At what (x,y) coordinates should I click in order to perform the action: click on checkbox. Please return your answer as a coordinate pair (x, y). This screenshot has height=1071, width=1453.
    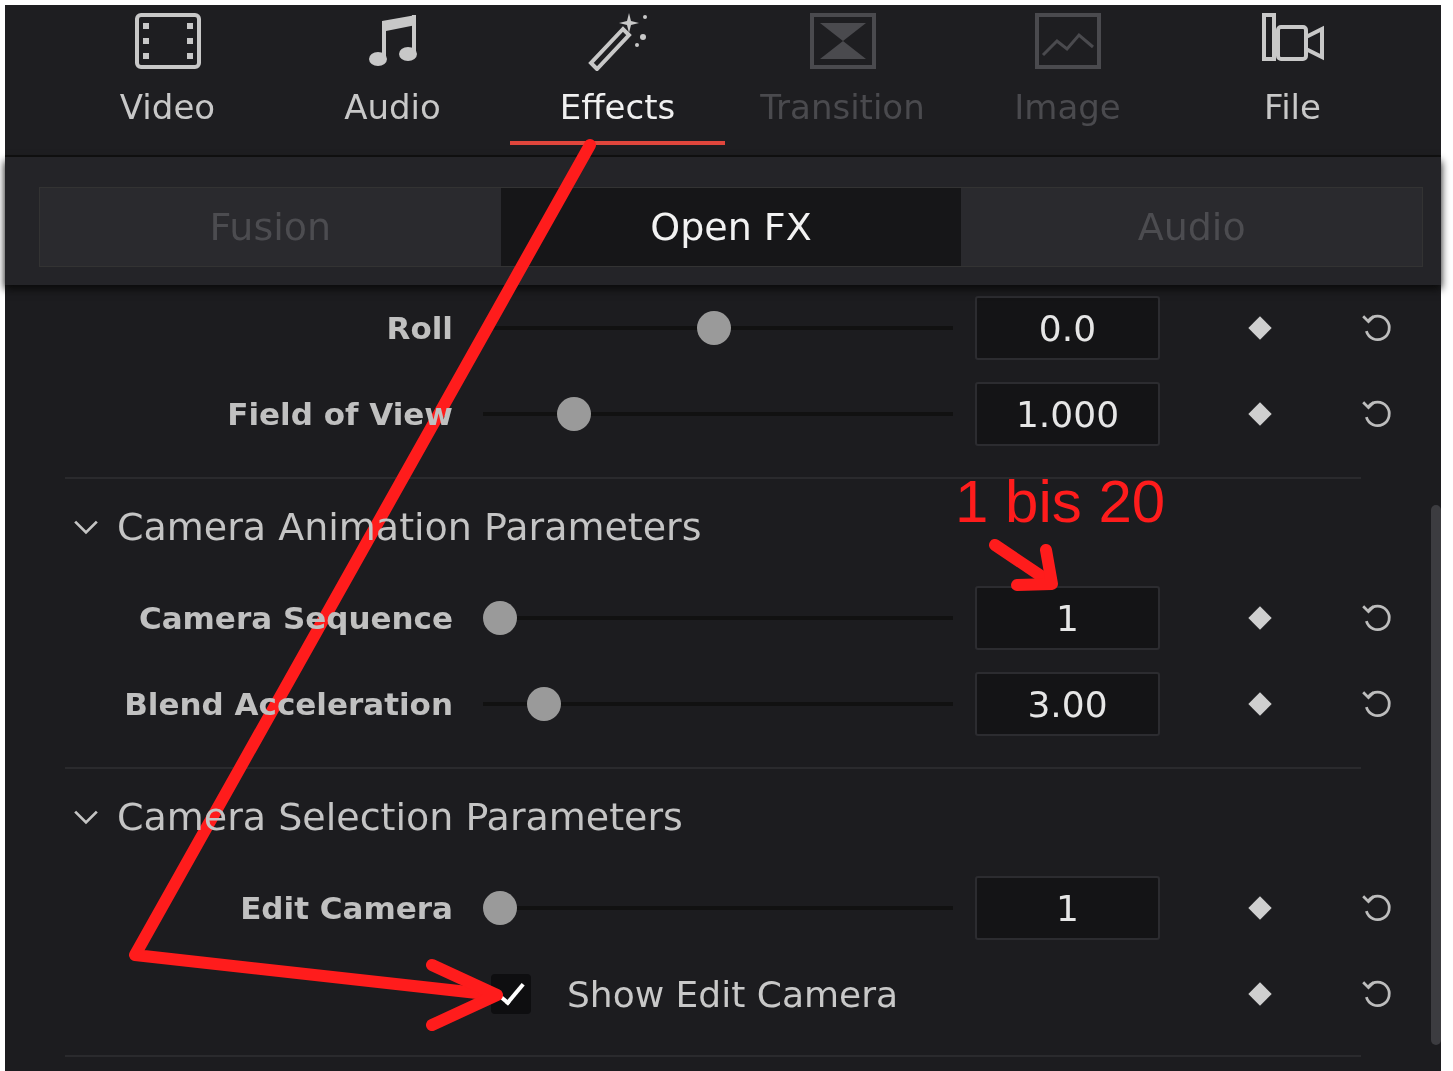
    Looking at the image, I should click on (511, 994).